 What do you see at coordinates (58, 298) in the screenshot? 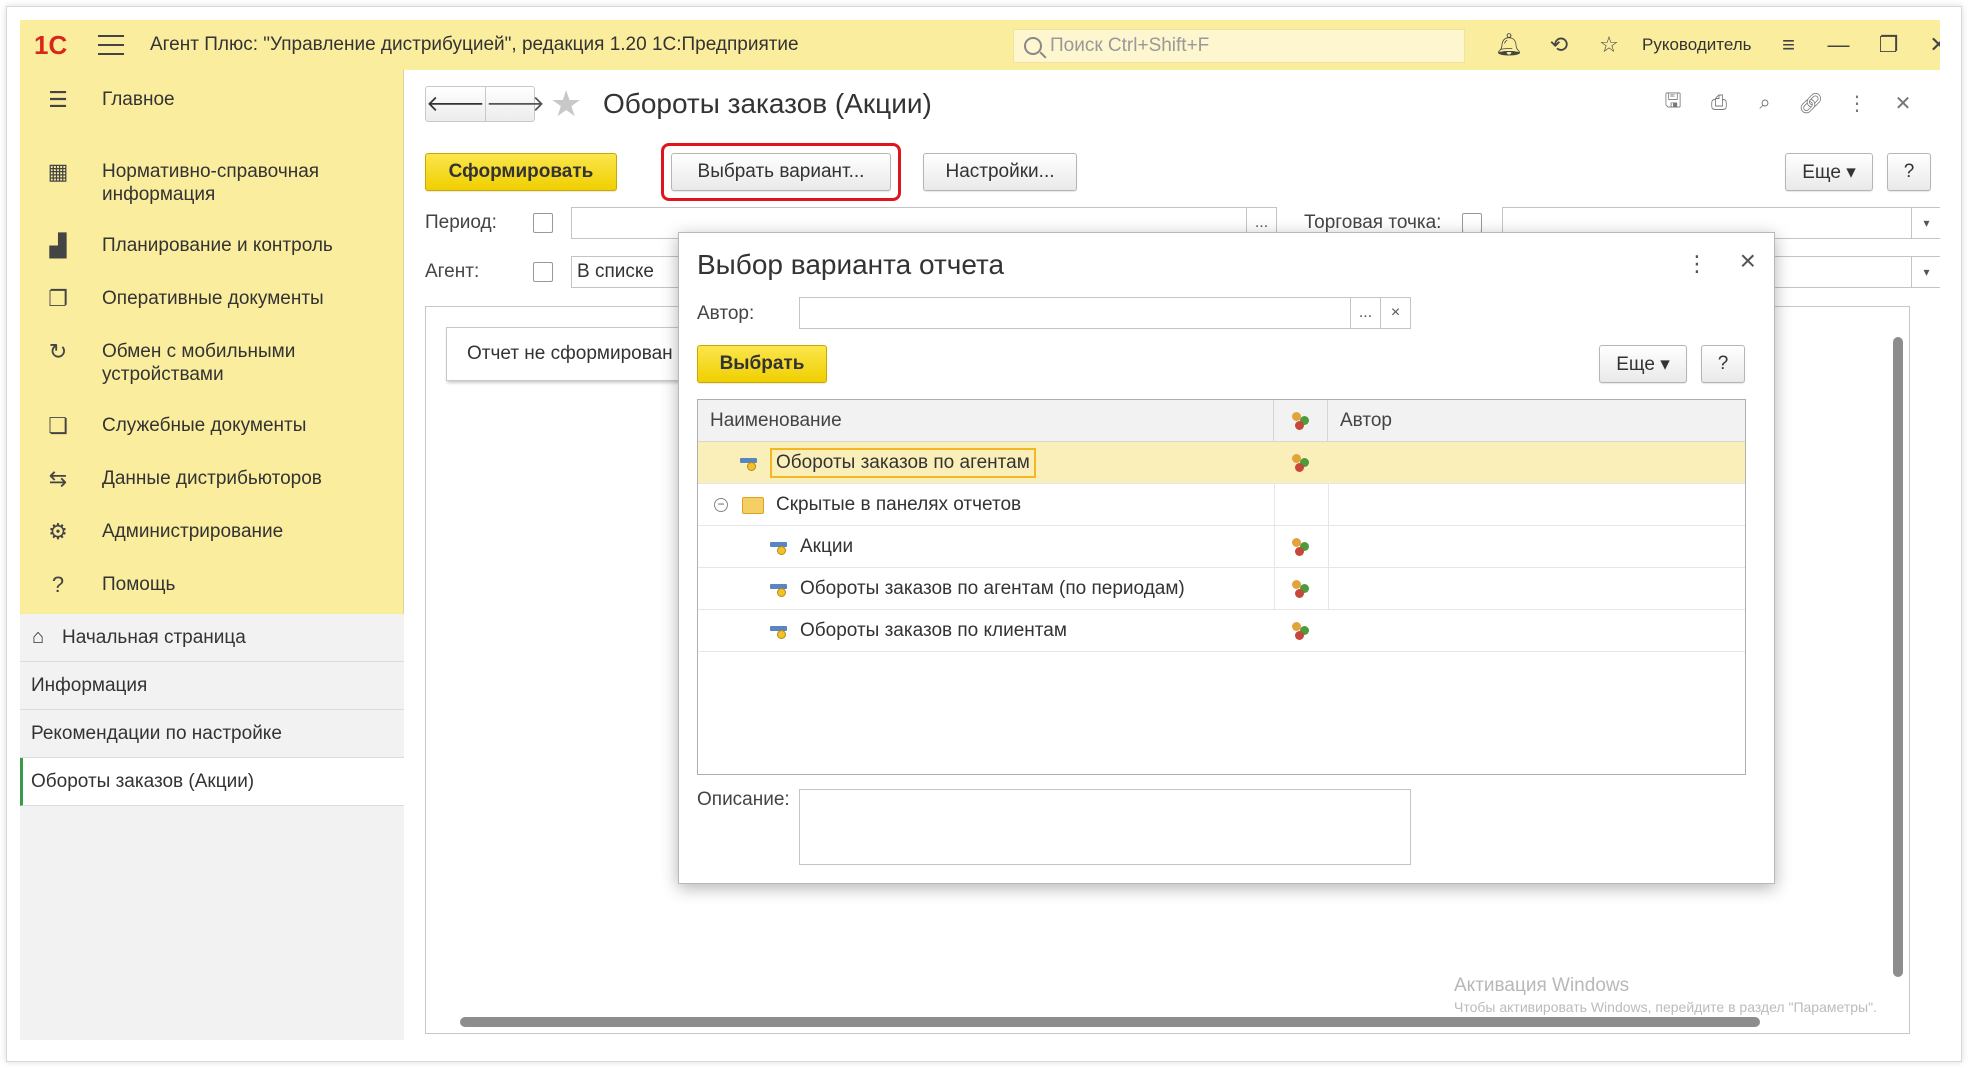
I see `documents-icon: ❐` at bounding box center [58, 298].